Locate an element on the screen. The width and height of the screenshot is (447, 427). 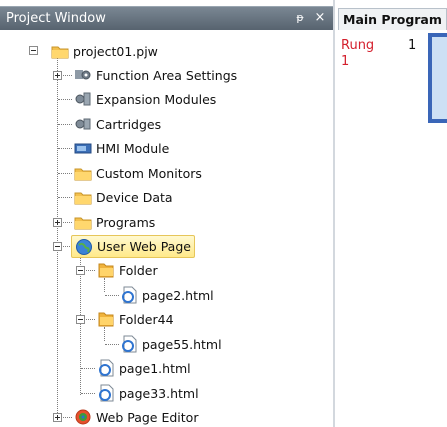
tree-node-cartridges: Cartridges is located at coordinates (117, 124).